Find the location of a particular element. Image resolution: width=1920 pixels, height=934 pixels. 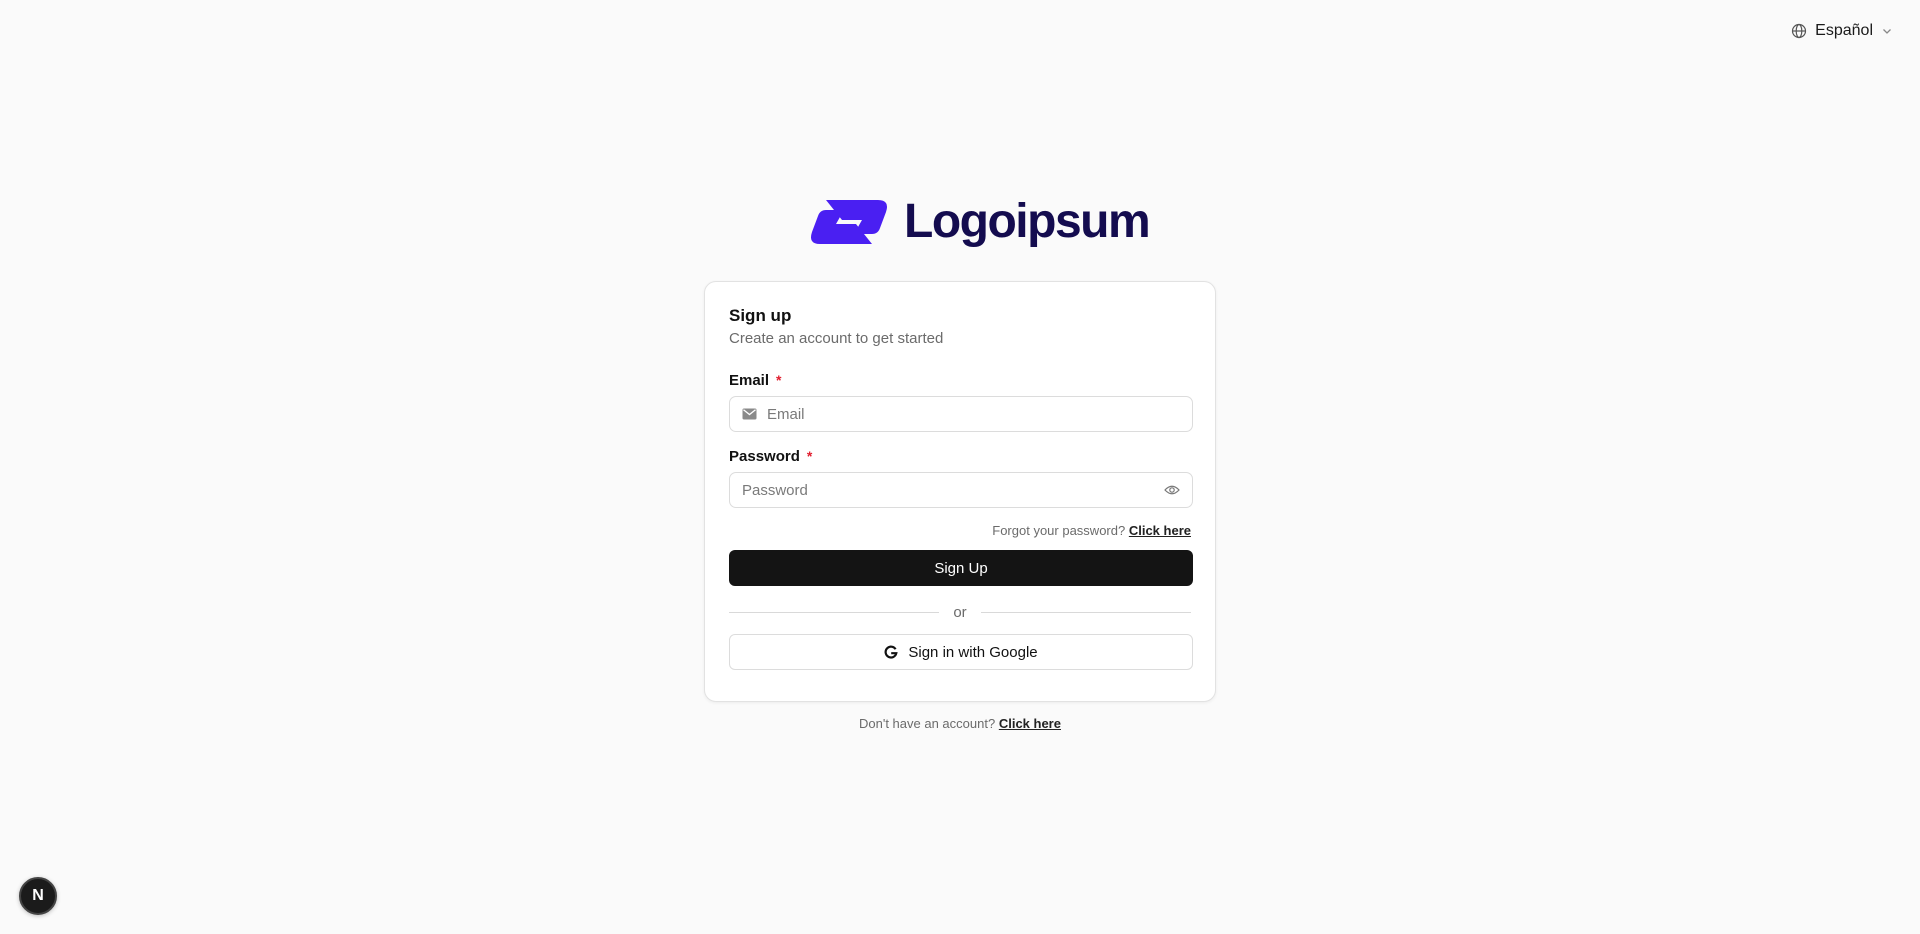

google-sign-in-button: Sign in with Google is located at coordinates (961, 652).